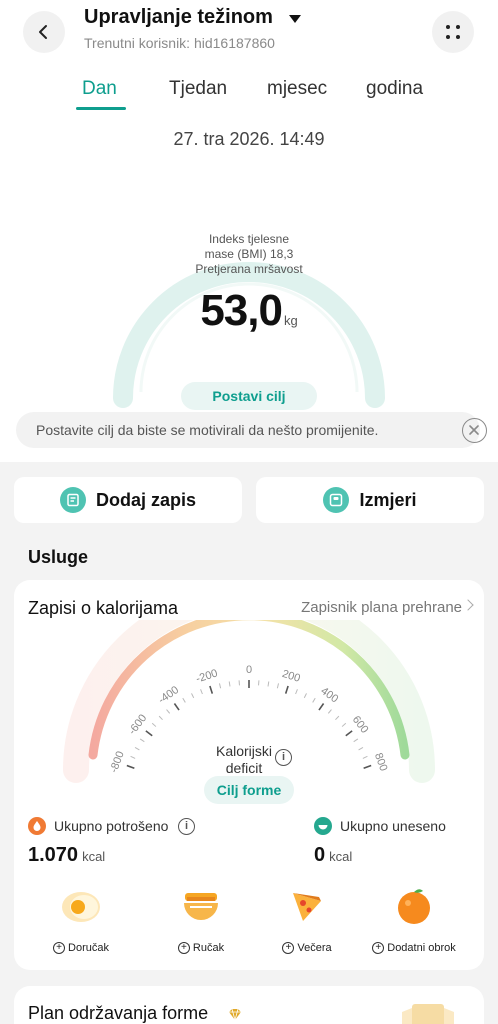  What do you see at coordinates (243, 751) in the screenshot?
I see `deficit-label-line1: Kalorijski` at bounding box center [243, 751].